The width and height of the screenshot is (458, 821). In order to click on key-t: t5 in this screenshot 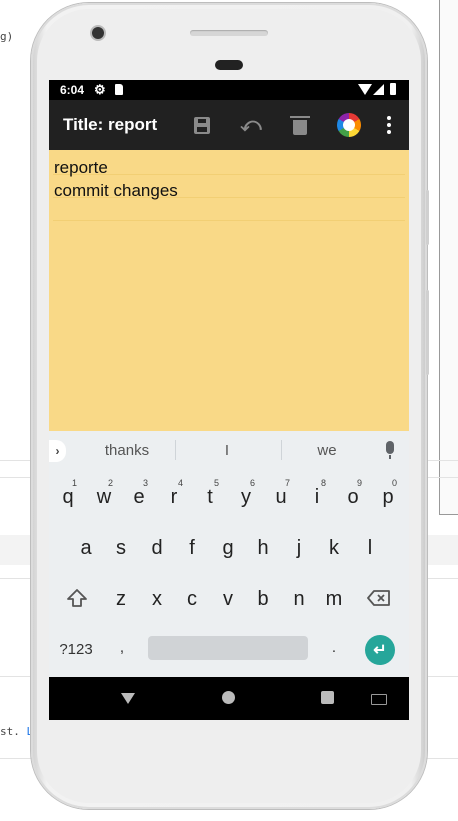, I will do `click(210, 493)`.